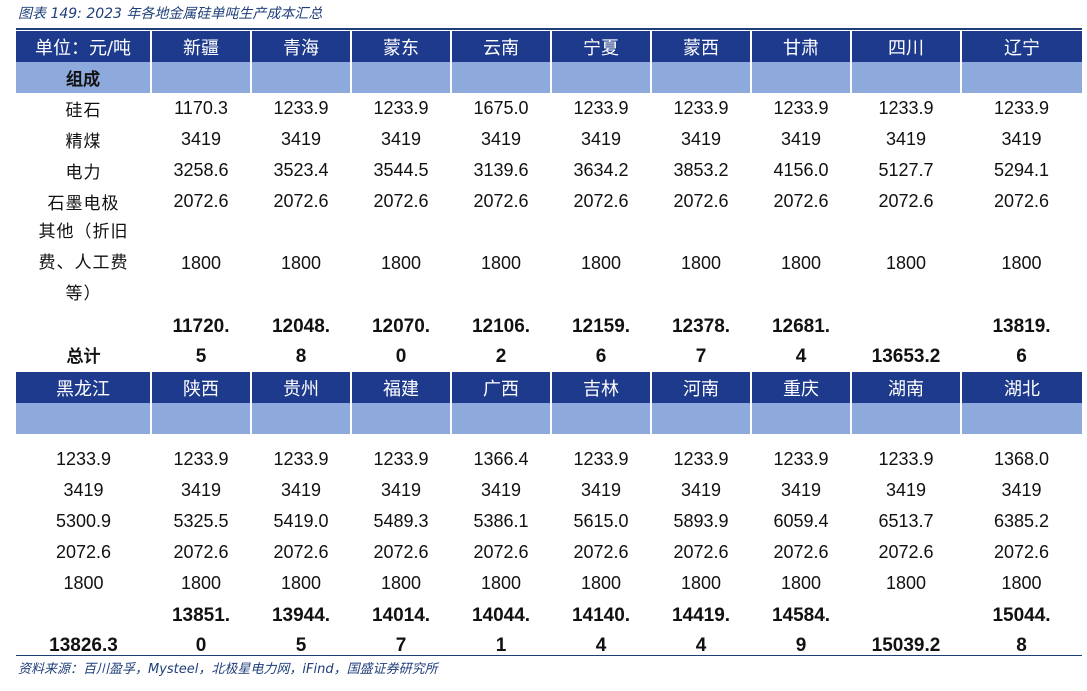  I want to click on total-value-top: 13944., so click(301, 615).